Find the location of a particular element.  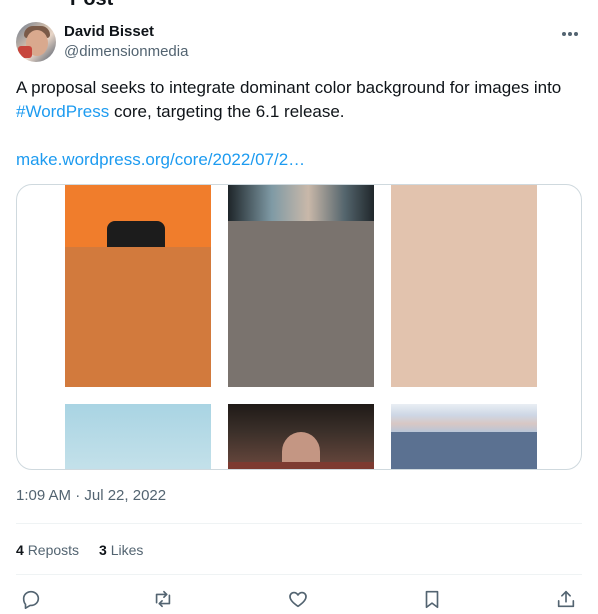

likes-count: 3 is located at coordinates (103, 550).